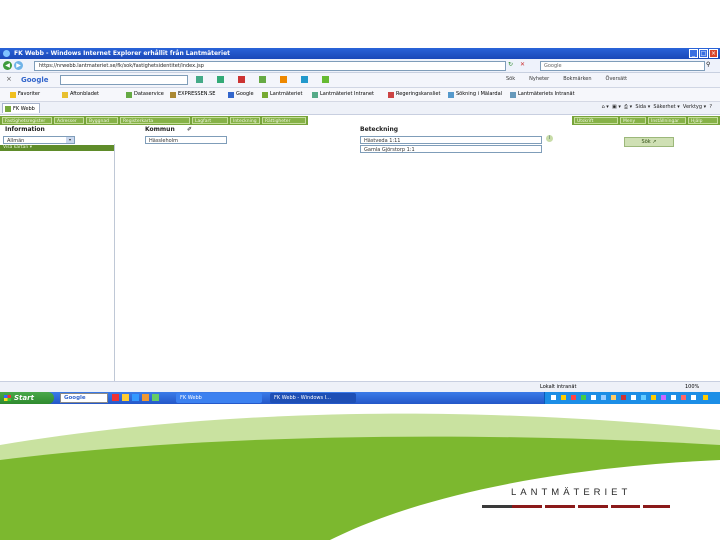 This screenshot has height=540, width=720. Describe the element at coordinates (325, 79) in the screenshot. I see `highlight-icon` at that location.